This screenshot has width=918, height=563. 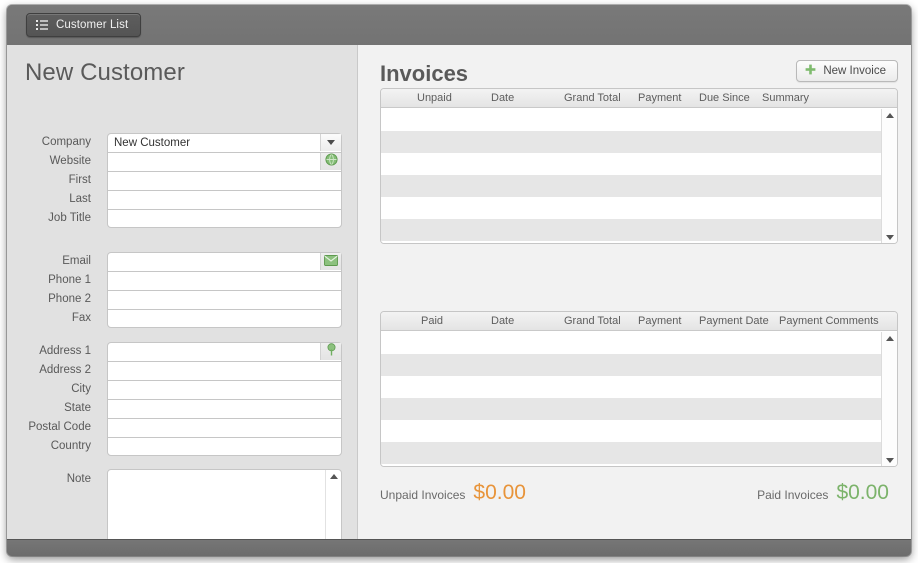 What do you see at coordinates (77, 408) in the screenshot?
I see `field-label-state: State` at bounding box center [77, 408].